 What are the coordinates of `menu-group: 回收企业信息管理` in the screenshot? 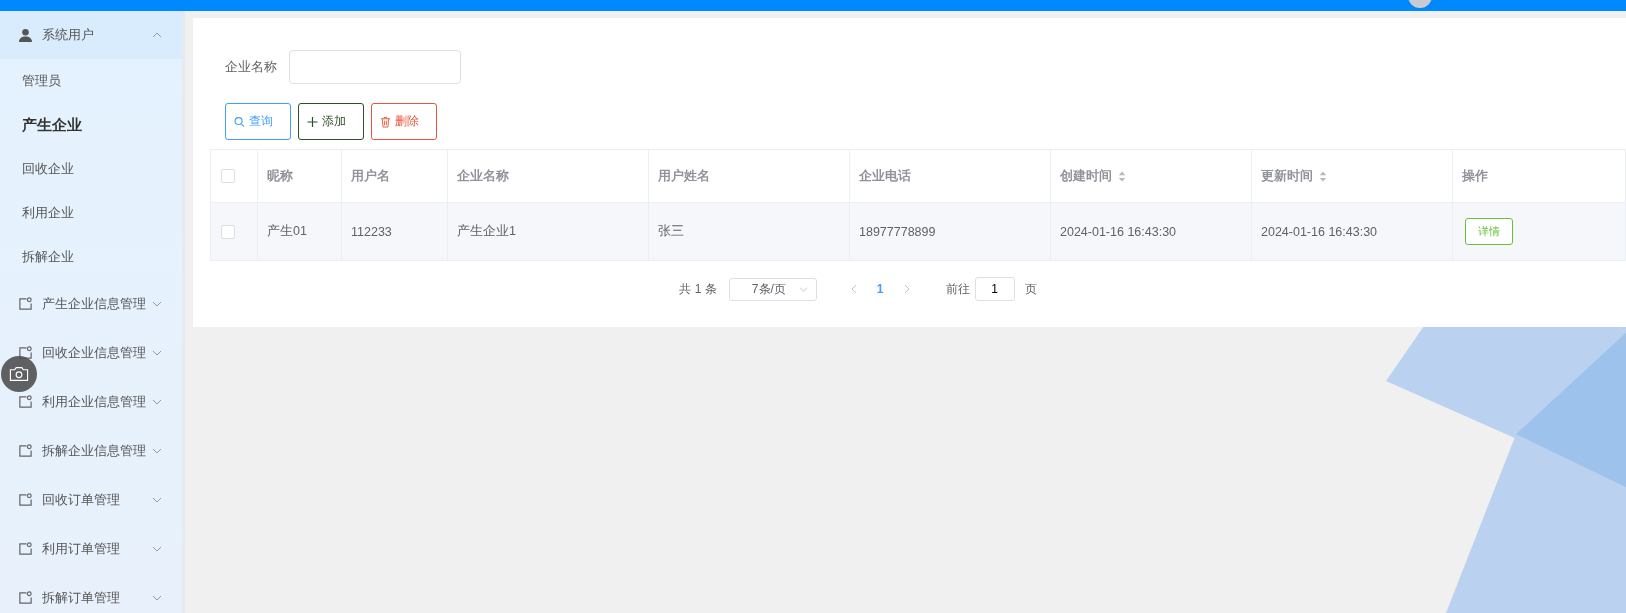 It's located at (91, 352).